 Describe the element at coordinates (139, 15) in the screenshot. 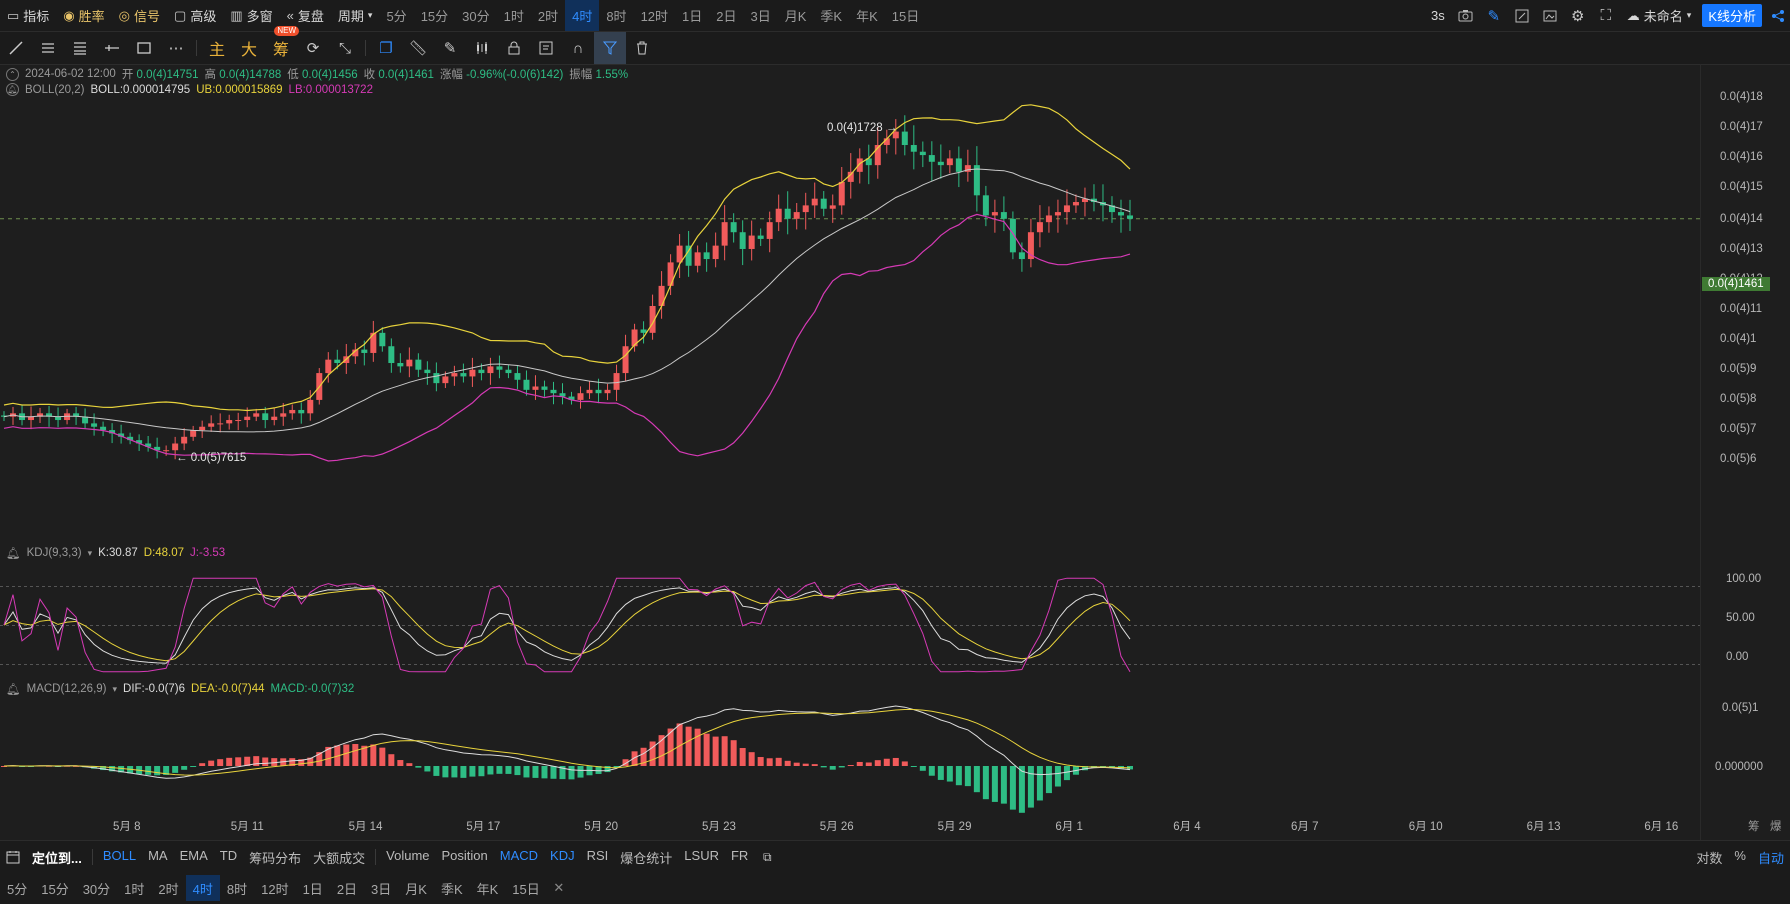

I see `menu-item-signal: ◎ 信号` at that location.